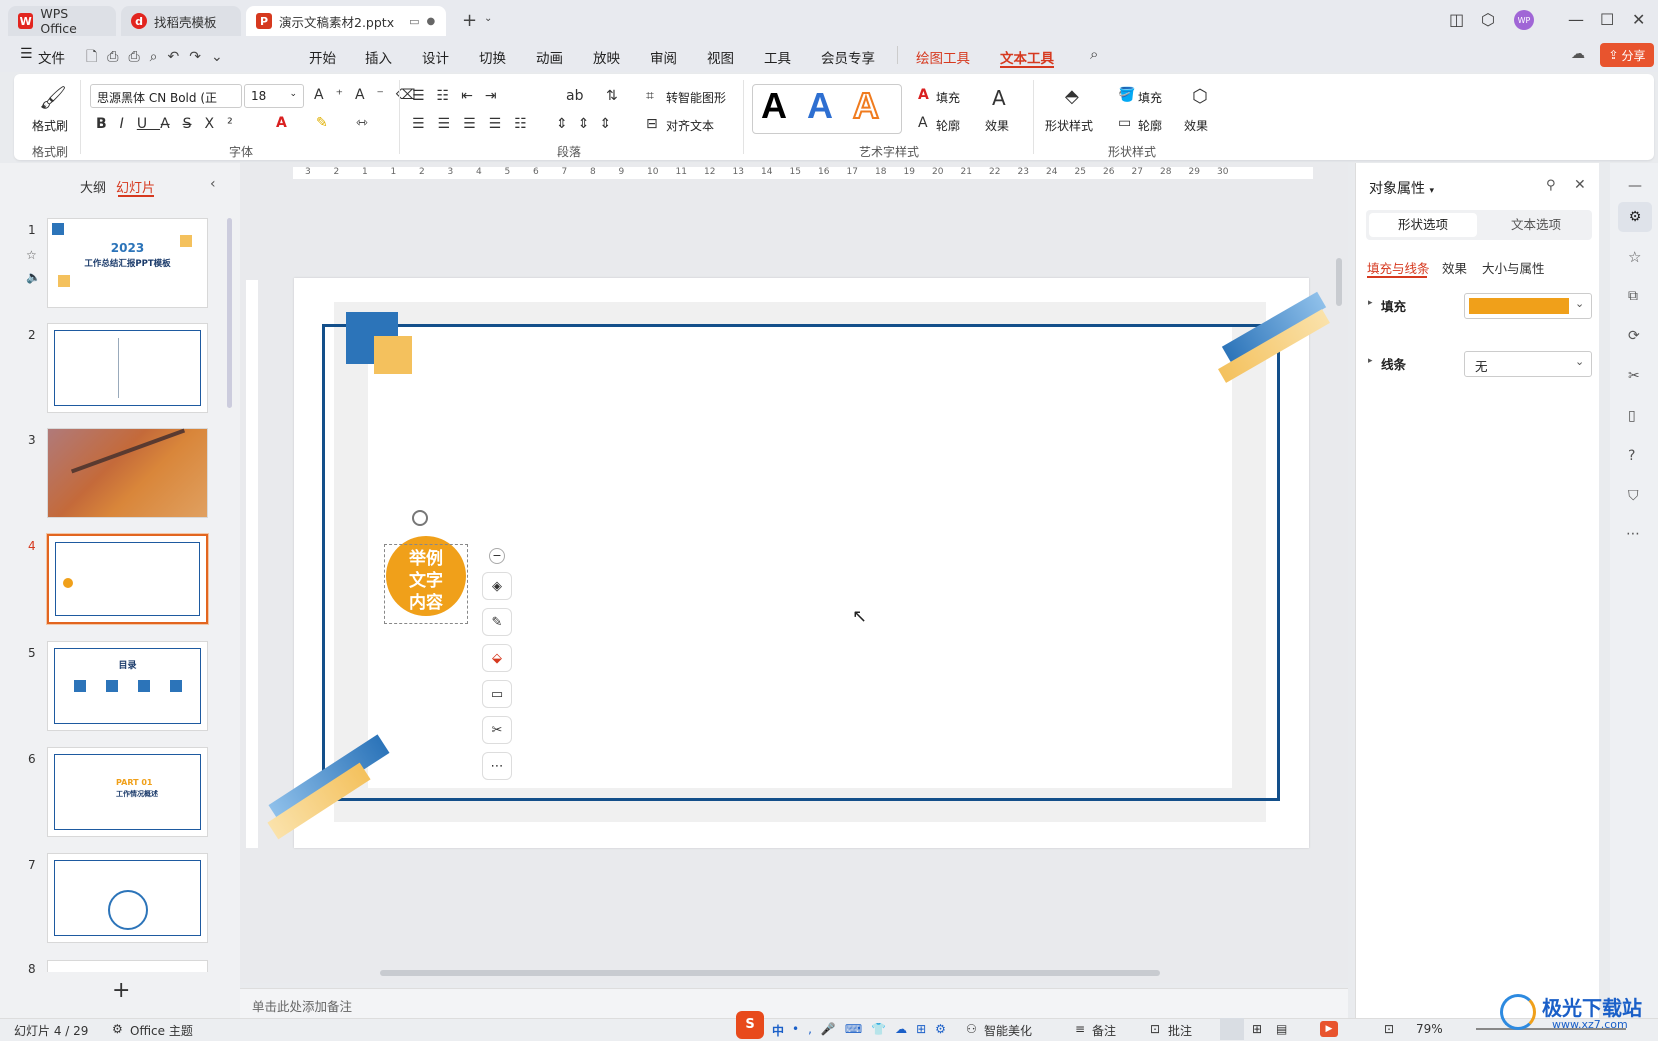 This screenshot has width=1658, height=1041. I want to click on format-painter-icon: 🖌, so click(53, 98).